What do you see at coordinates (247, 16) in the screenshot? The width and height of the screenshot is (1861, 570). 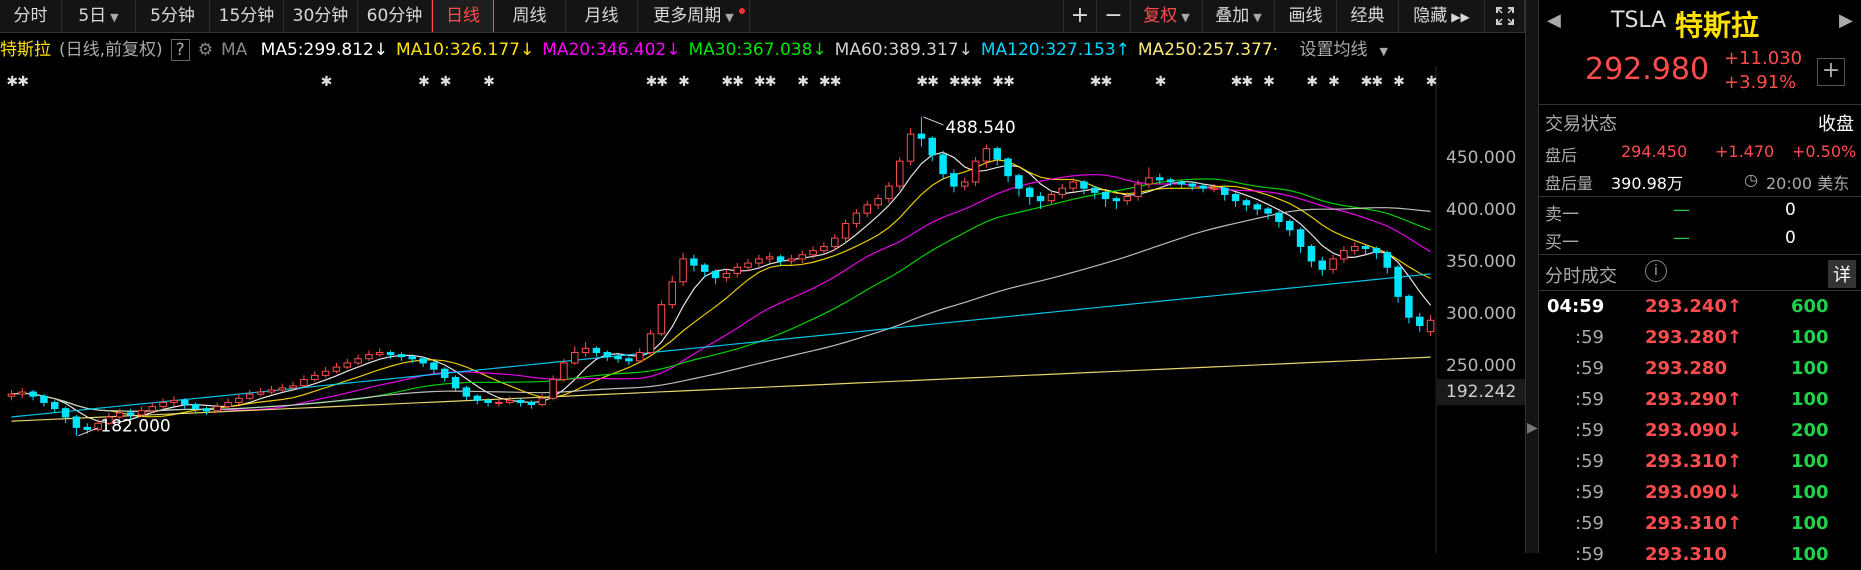 I see `tab-15min: 15分钟` at bounding box center [247, 16].